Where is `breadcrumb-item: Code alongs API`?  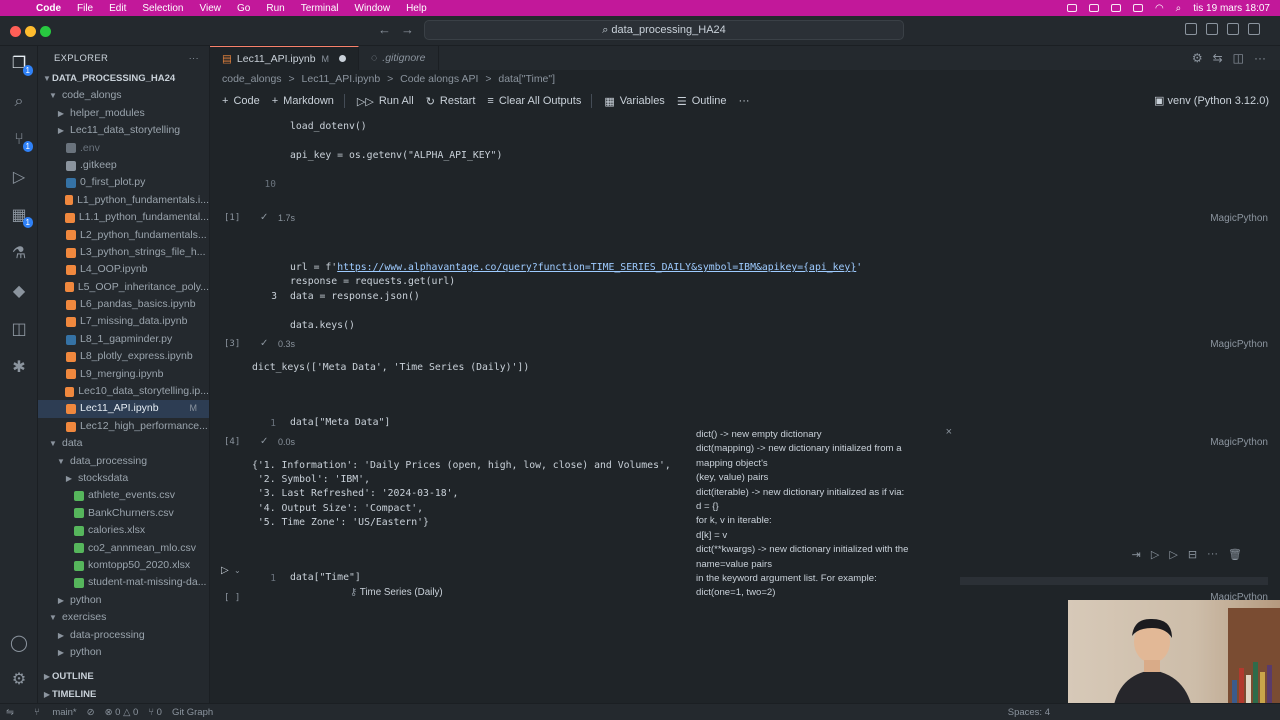 breadcrumb-item: Code alongs API is located at coordinates (439, 79).